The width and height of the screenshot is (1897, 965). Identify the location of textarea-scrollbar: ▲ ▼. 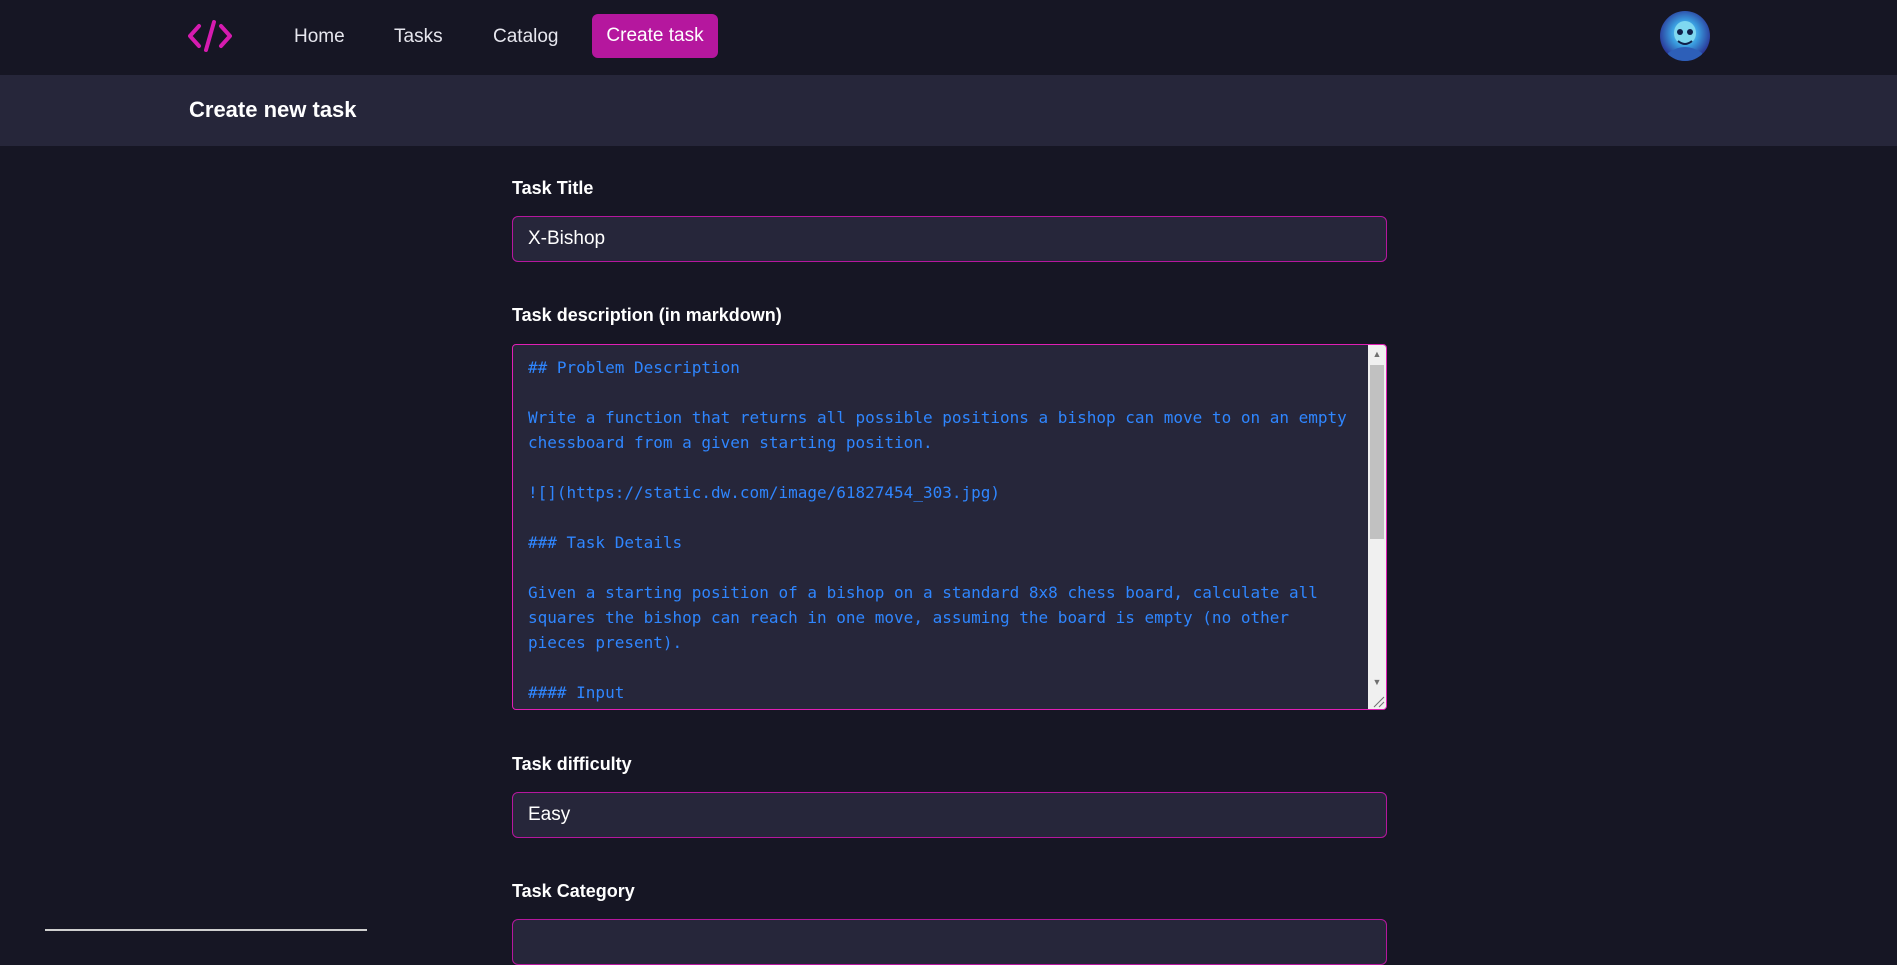
(1377, 527).